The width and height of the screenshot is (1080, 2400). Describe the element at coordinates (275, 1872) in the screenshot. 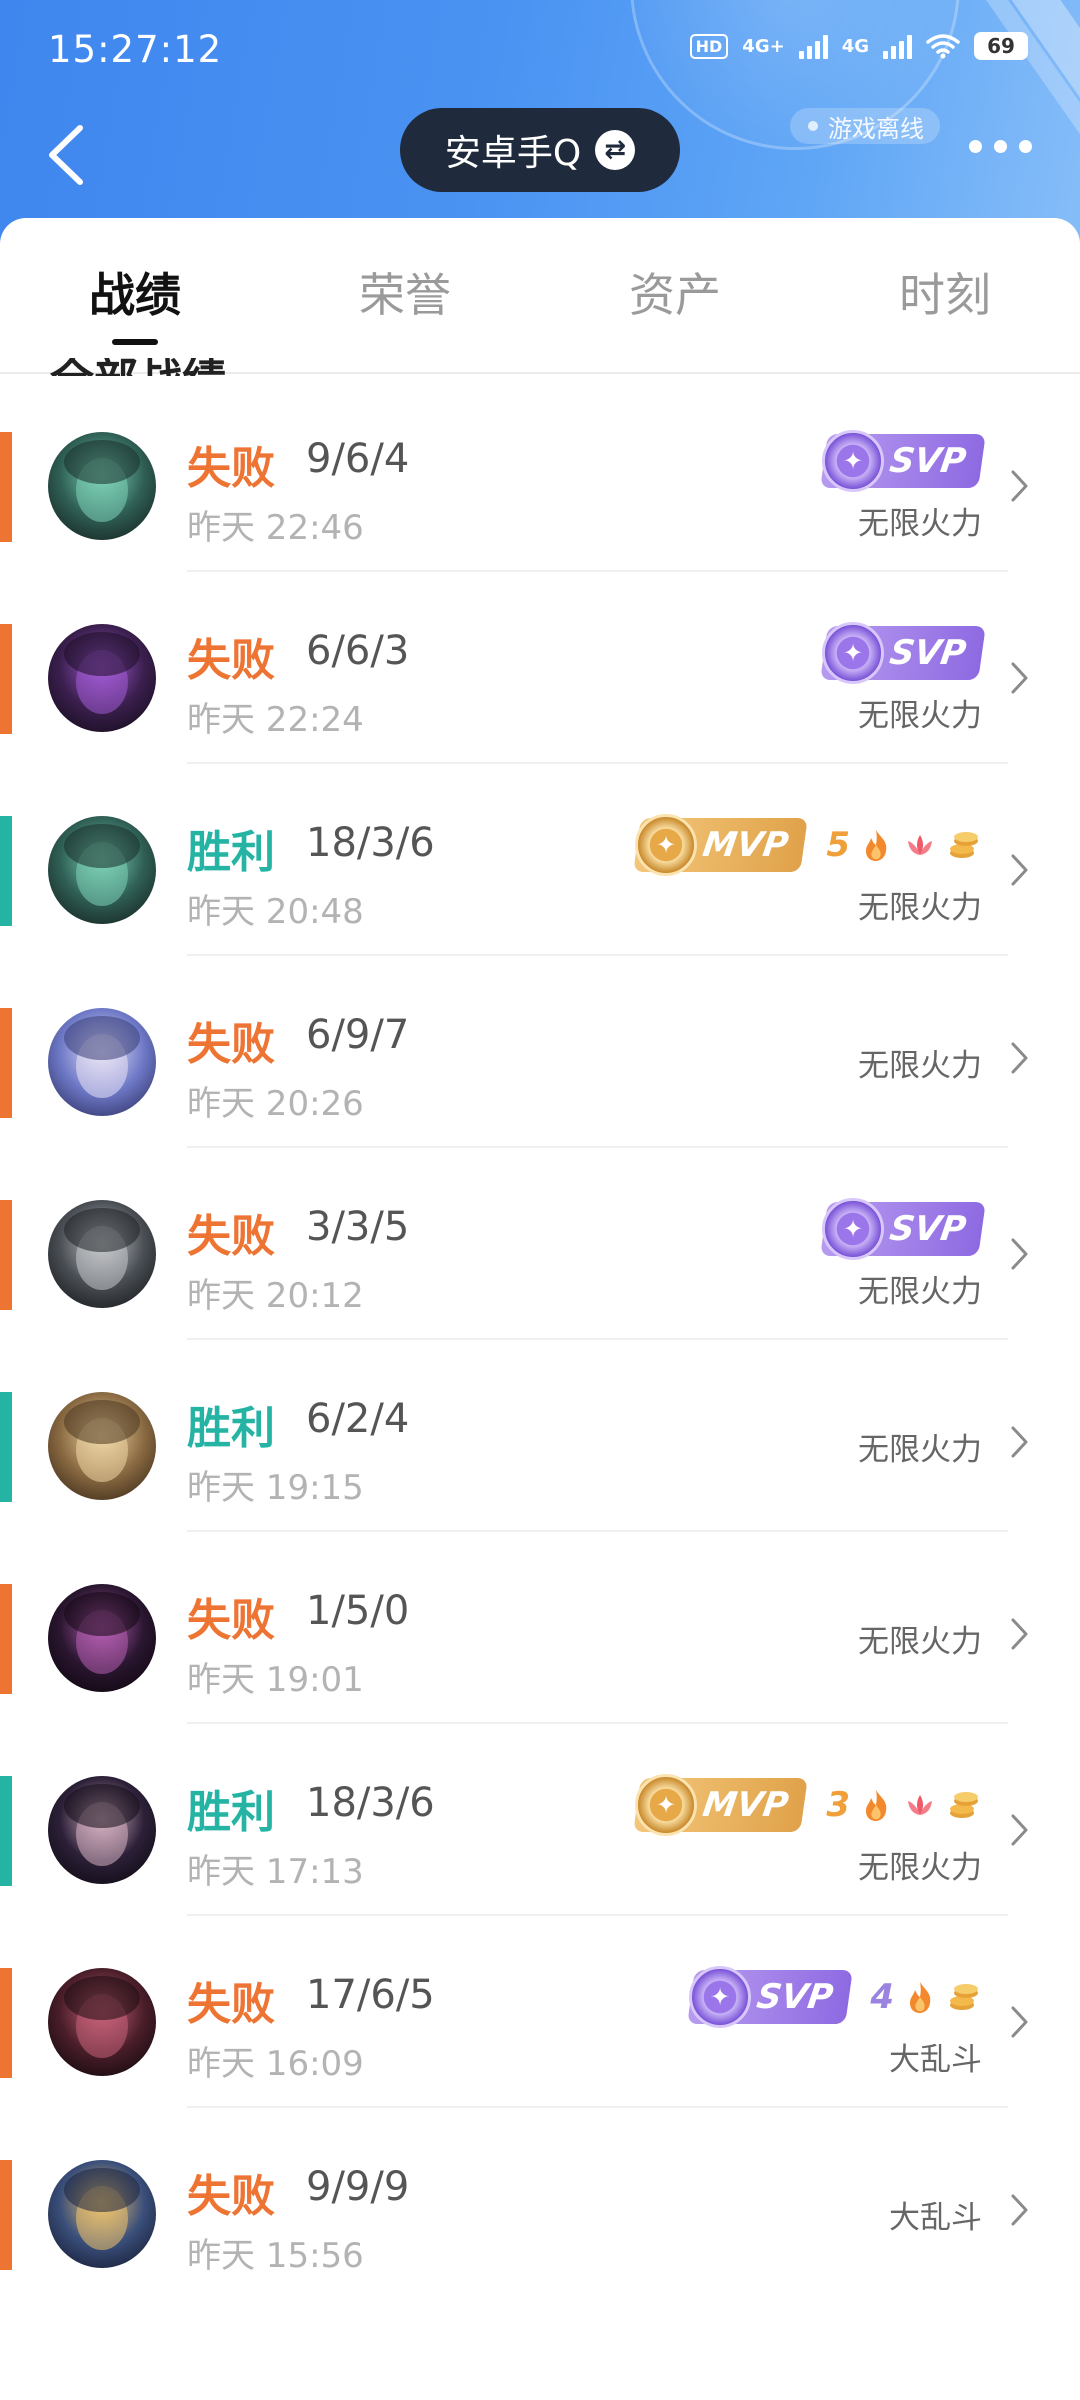

I see `match-time: 昨天 17:13` at that location.